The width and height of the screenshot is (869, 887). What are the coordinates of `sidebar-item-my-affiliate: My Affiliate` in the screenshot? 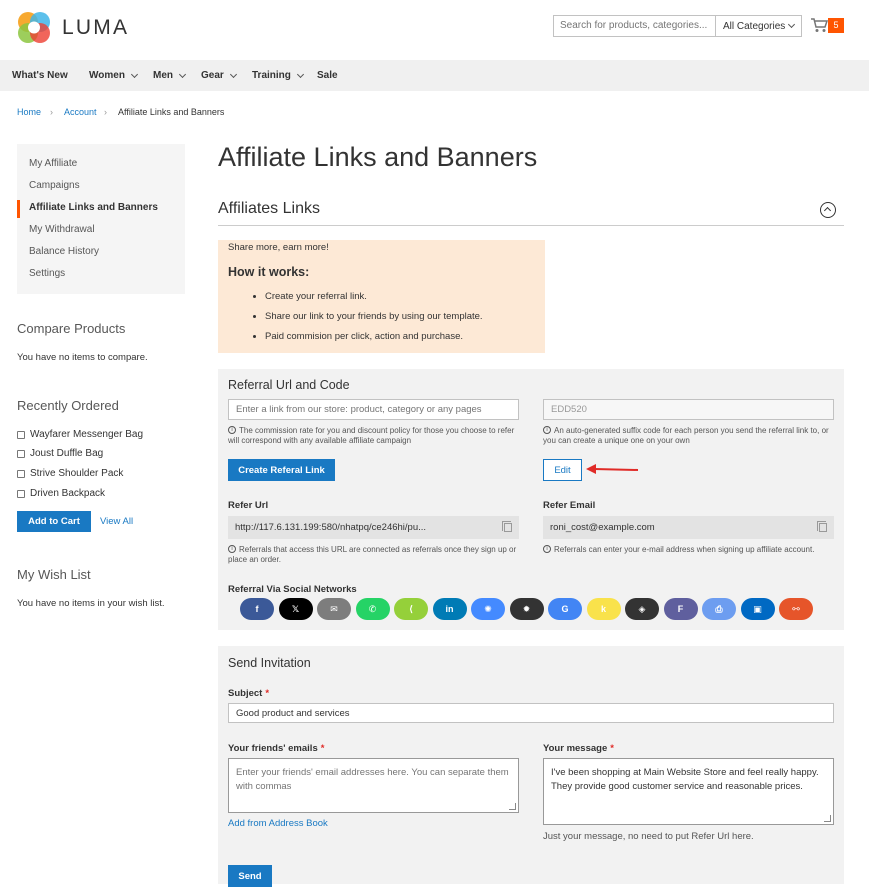 It's located at (53, 163).